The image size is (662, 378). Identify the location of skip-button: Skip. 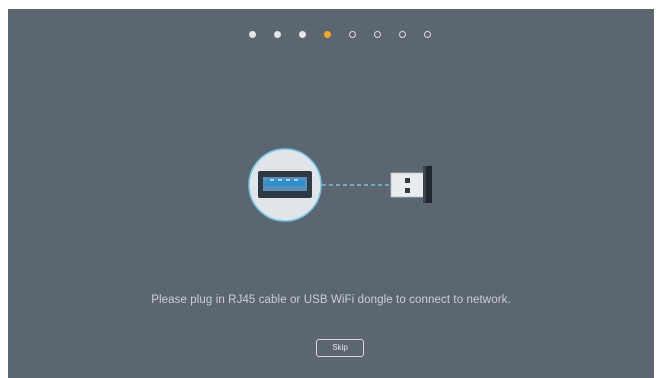
(340, 348).